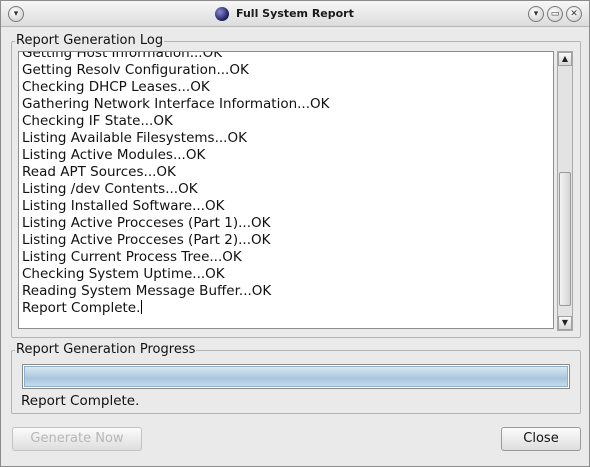 This screenshot has width=590, height=467. I want to click on arrow-down-icon: ▼, so click(565, 323).